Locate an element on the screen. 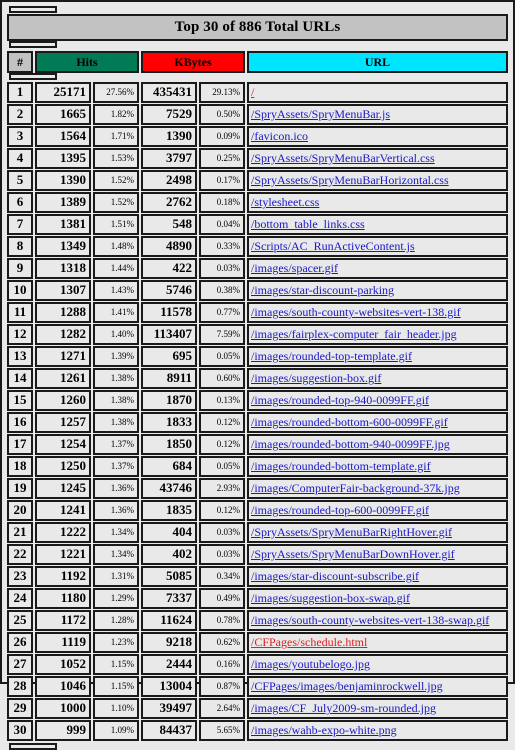 This screenshot has height=750, width=515. row-url-link: /images/ComputerFair-background-37k.jpg is located at coordinates (355, 488).